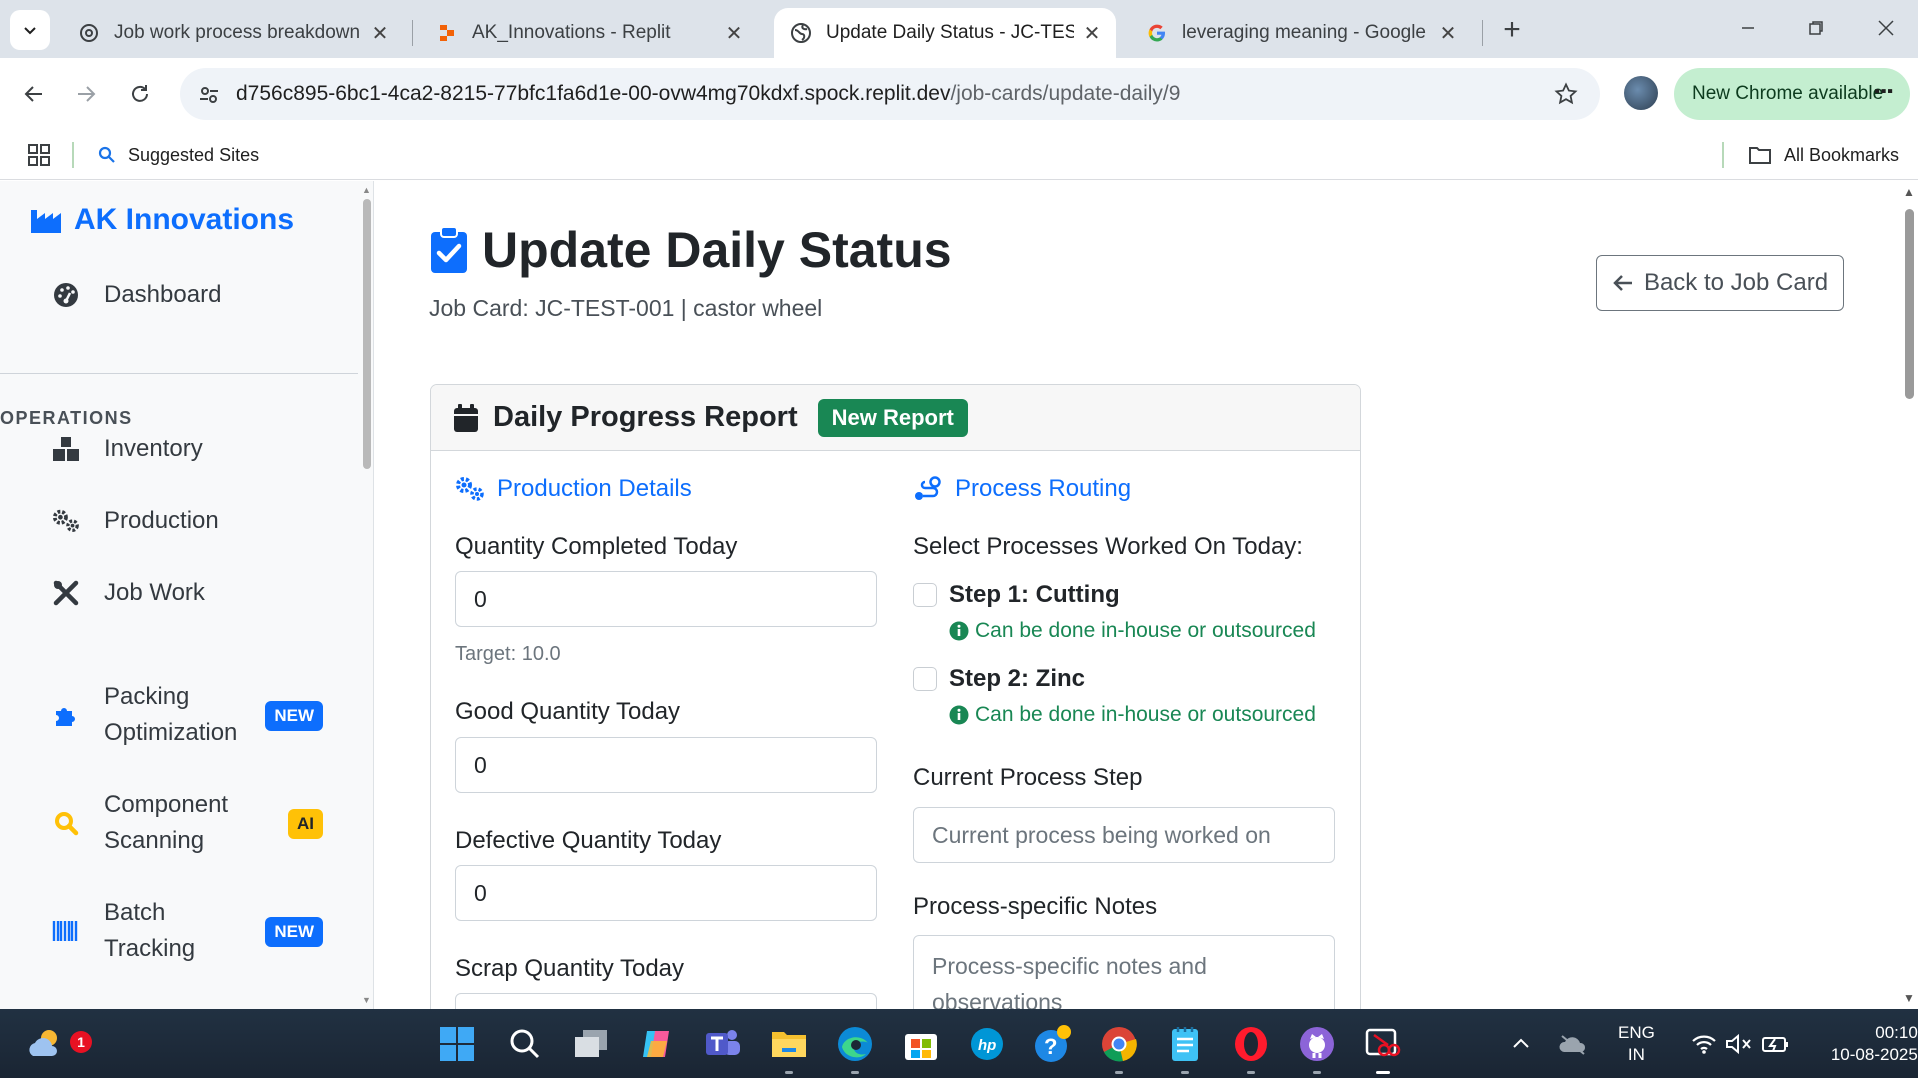 The height and width of the screenshot is (1078, 1918). Describe the element at coordinates (136, 295) in the screenshot. I see `sidebar-item-dashboard: Dashboard` at that location.